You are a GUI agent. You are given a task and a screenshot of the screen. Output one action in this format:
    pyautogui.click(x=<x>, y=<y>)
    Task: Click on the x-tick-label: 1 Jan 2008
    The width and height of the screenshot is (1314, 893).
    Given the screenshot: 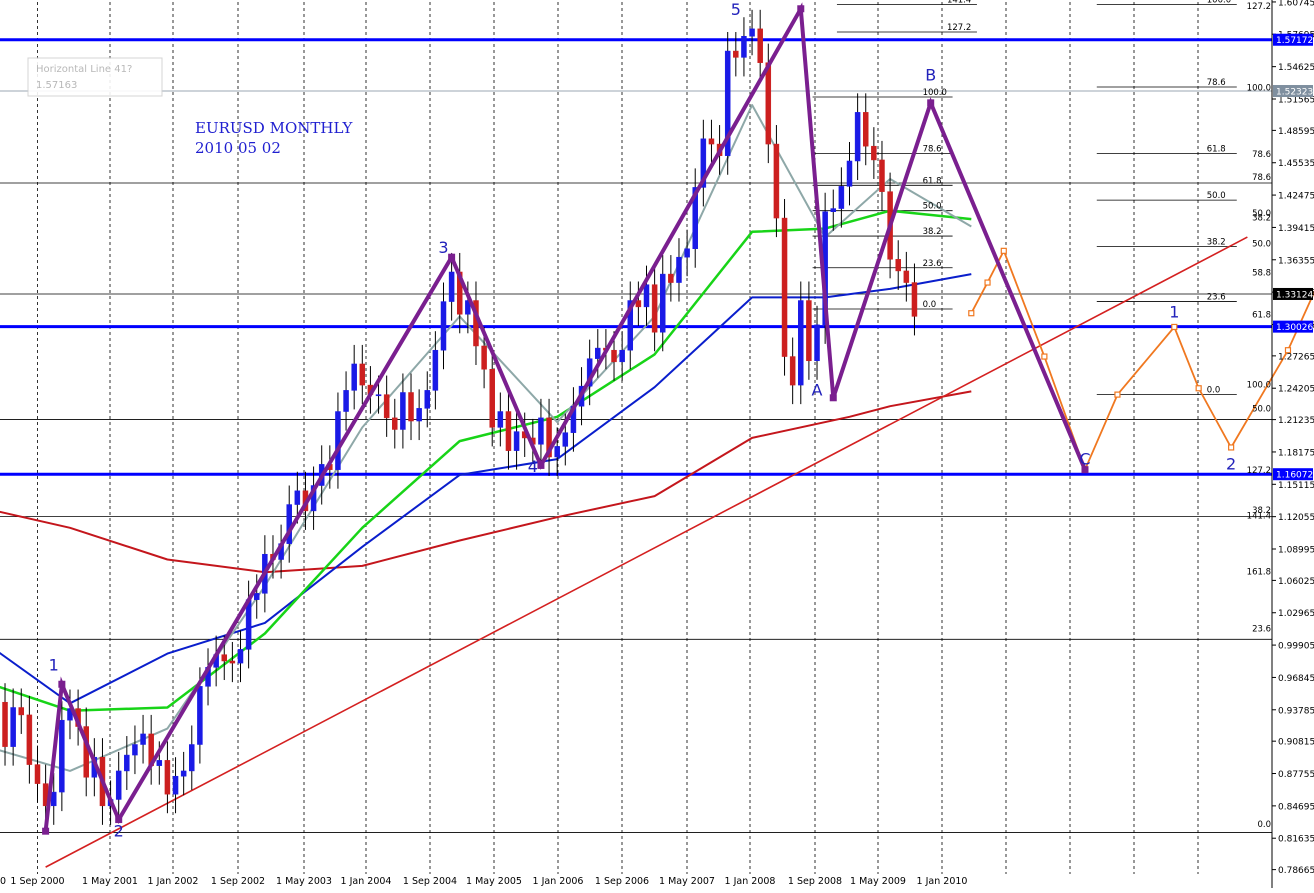 What is the action you would take?
    pyautogui.click(x=750, y=881)
    